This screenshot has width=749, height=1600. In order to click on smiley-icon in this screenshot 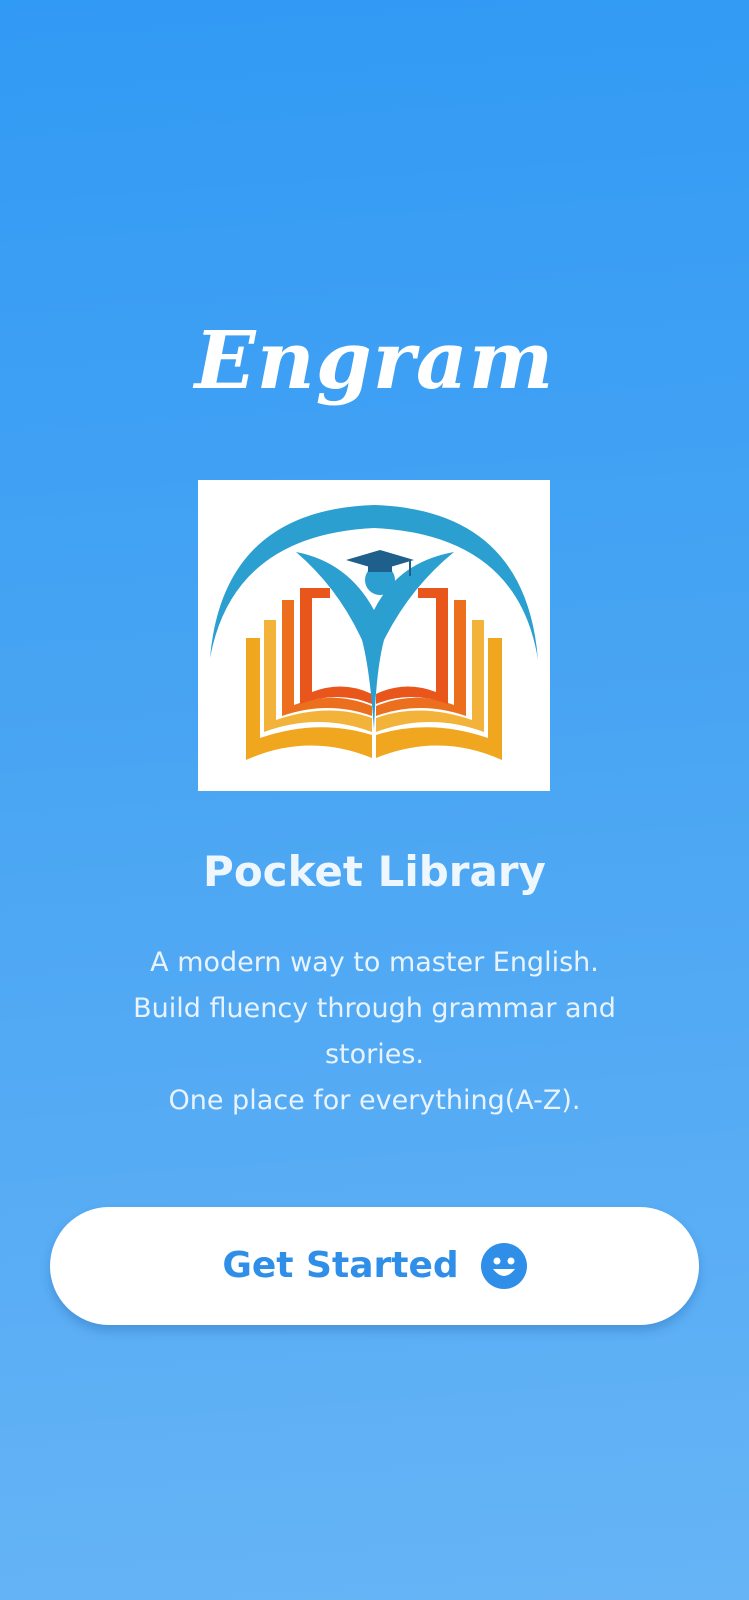, I will do `click(503, 1266)`.